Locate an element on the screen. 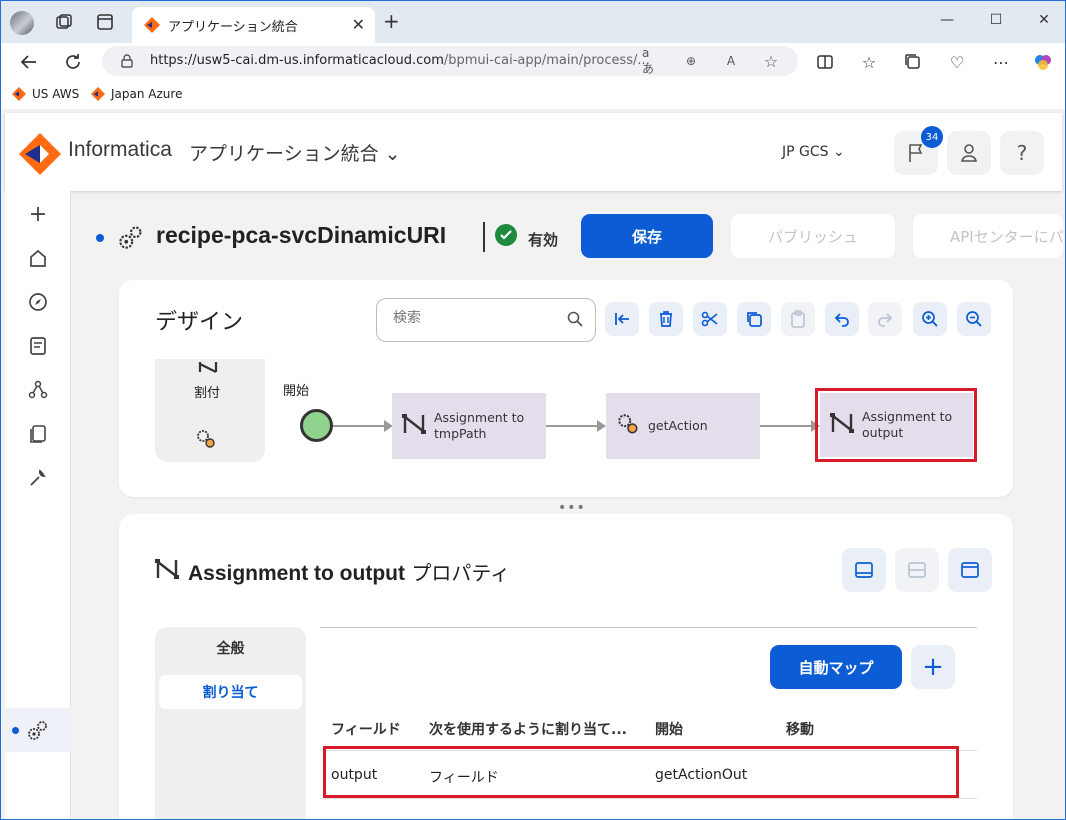 The width and height of the screenshot is (1066, 820). minimize-button: — is located at coordinates (947, 20).